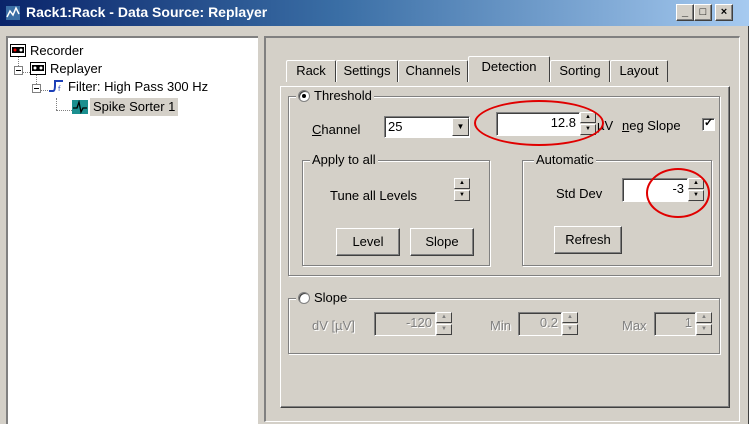 This screenshot has width=749, height=424. Describe the element at coordinates (304, 298) in the screenshot. I see `slope-radio` at that location.